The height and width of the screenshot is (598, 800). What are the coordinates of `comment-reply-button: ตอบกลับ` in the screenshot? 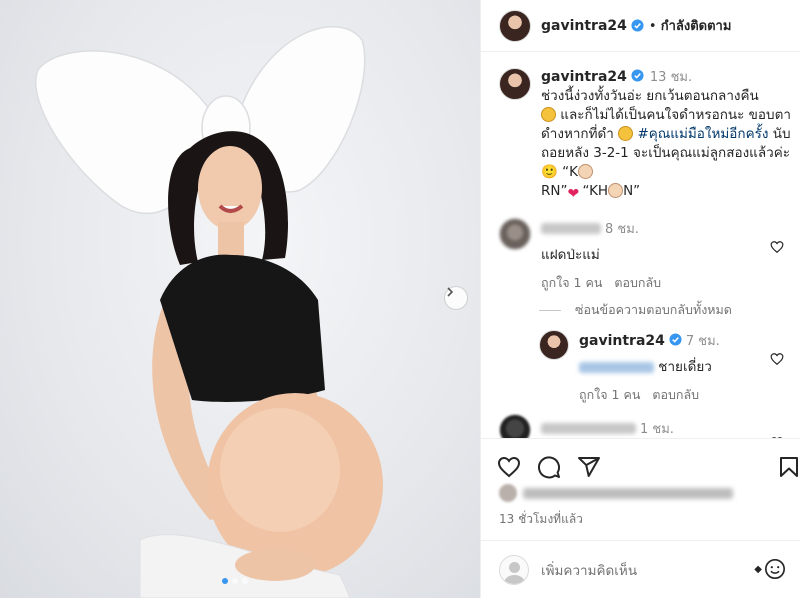 It's located at (637, 282).